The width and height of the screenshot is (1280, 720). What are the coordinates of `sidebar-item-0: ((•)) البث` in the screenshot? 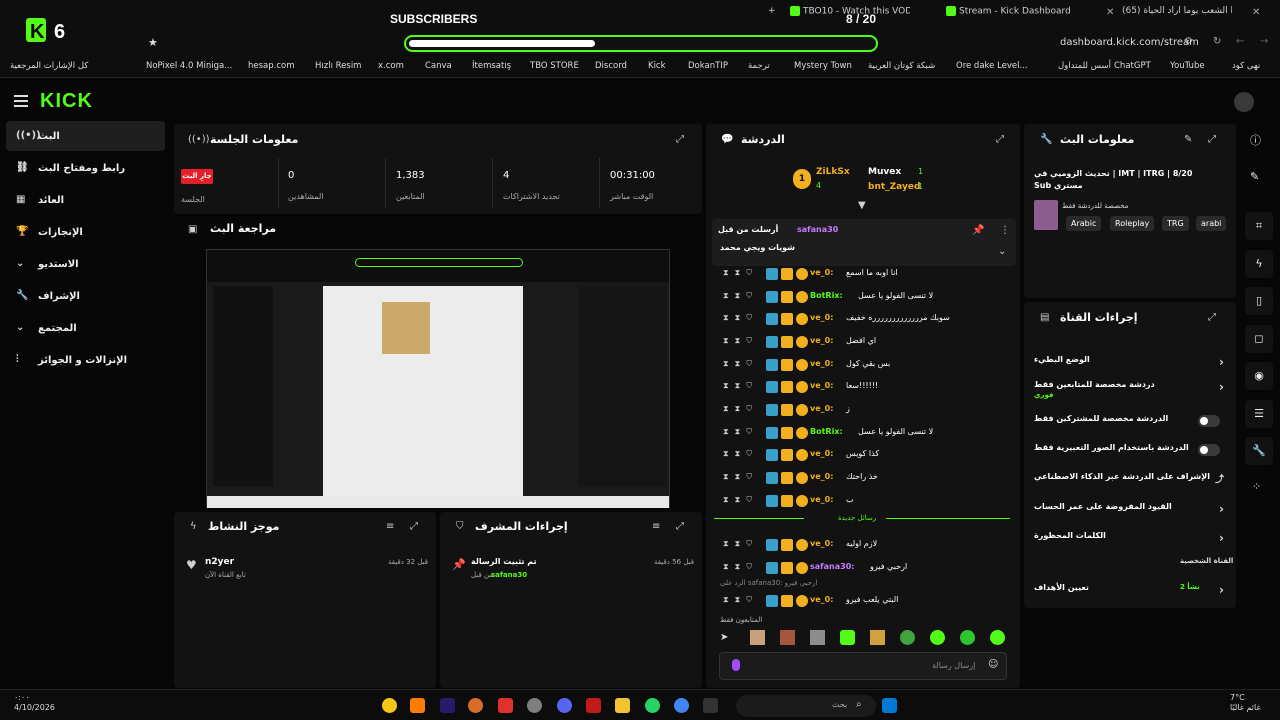 It's located at (85, 136).